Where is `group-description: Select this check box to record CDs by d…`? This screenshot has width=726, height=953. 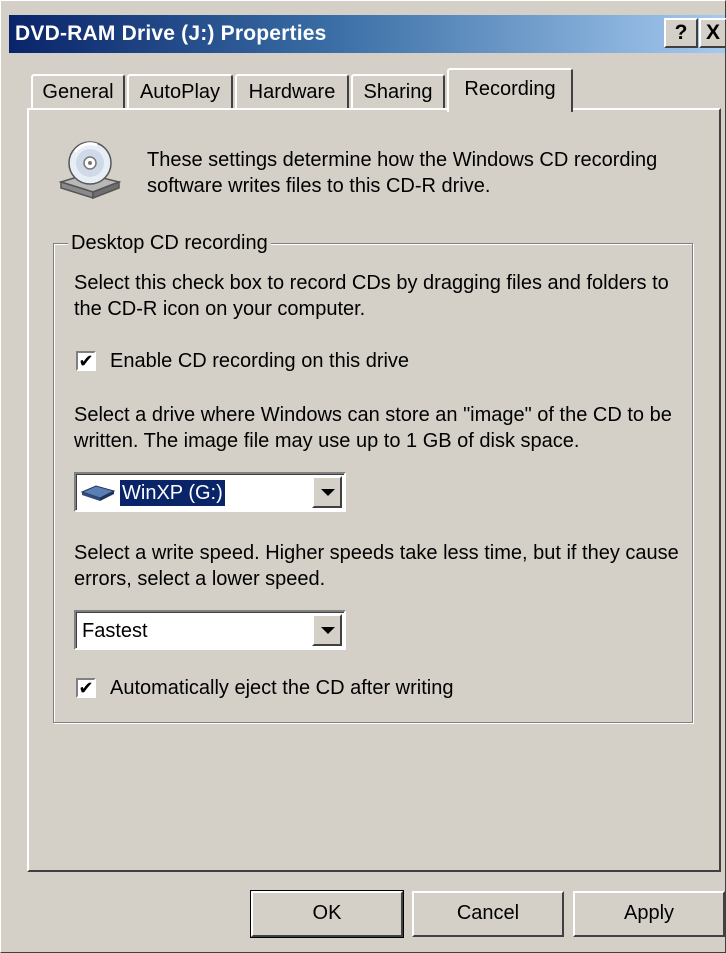 group-description: Select this check box to record CDs by d… is located at coordinates (371, 296).